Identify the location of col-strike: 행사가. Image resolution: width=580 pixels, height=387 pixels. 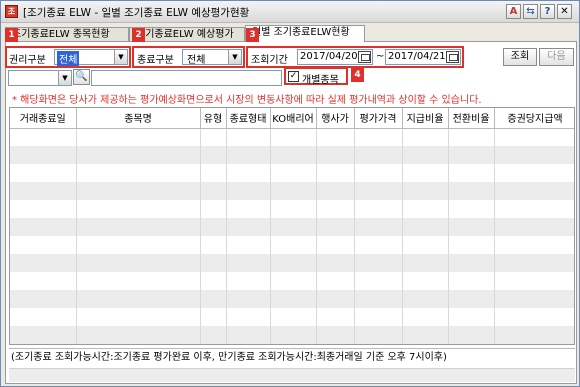
(335, 118).